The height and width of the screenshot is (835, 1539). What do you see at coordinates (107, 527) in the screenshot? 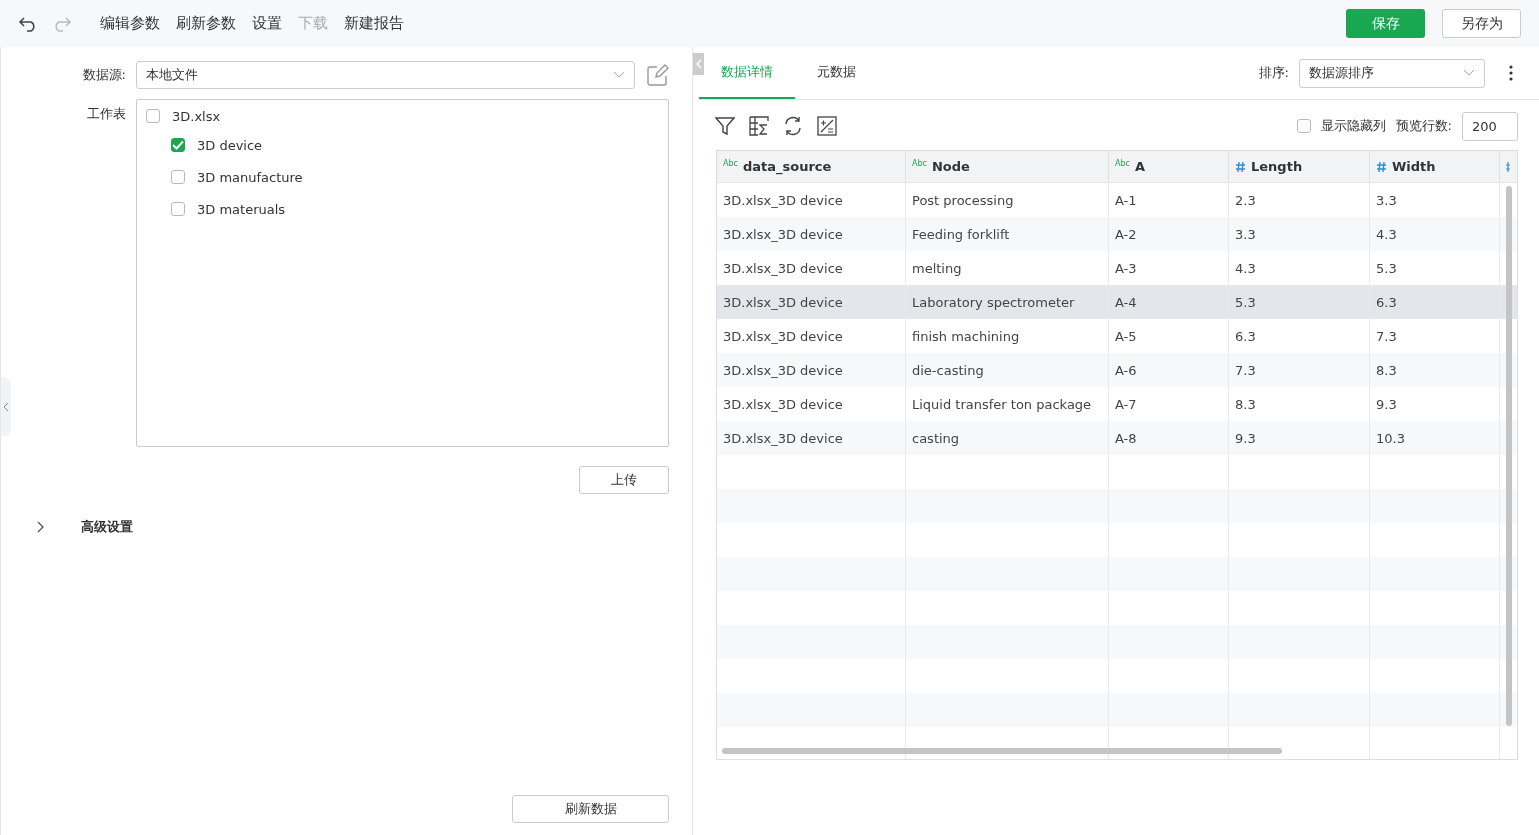
I see `section-title: 高级设置` at bounding box center [107, 527].